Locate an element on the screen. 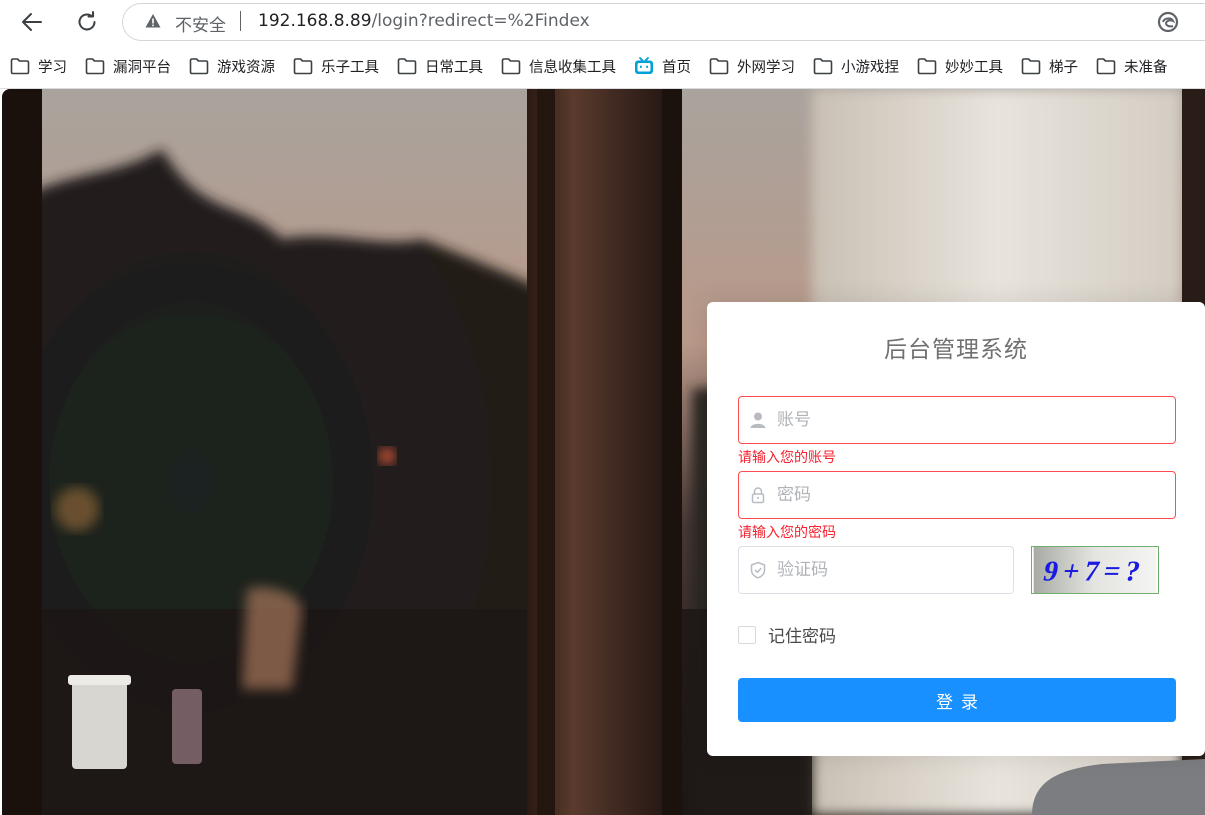 Image resolution: width=1205 pixels, height=815 pixels. bookmark-item: 游戏资源 is located at coordinates (231, 66).